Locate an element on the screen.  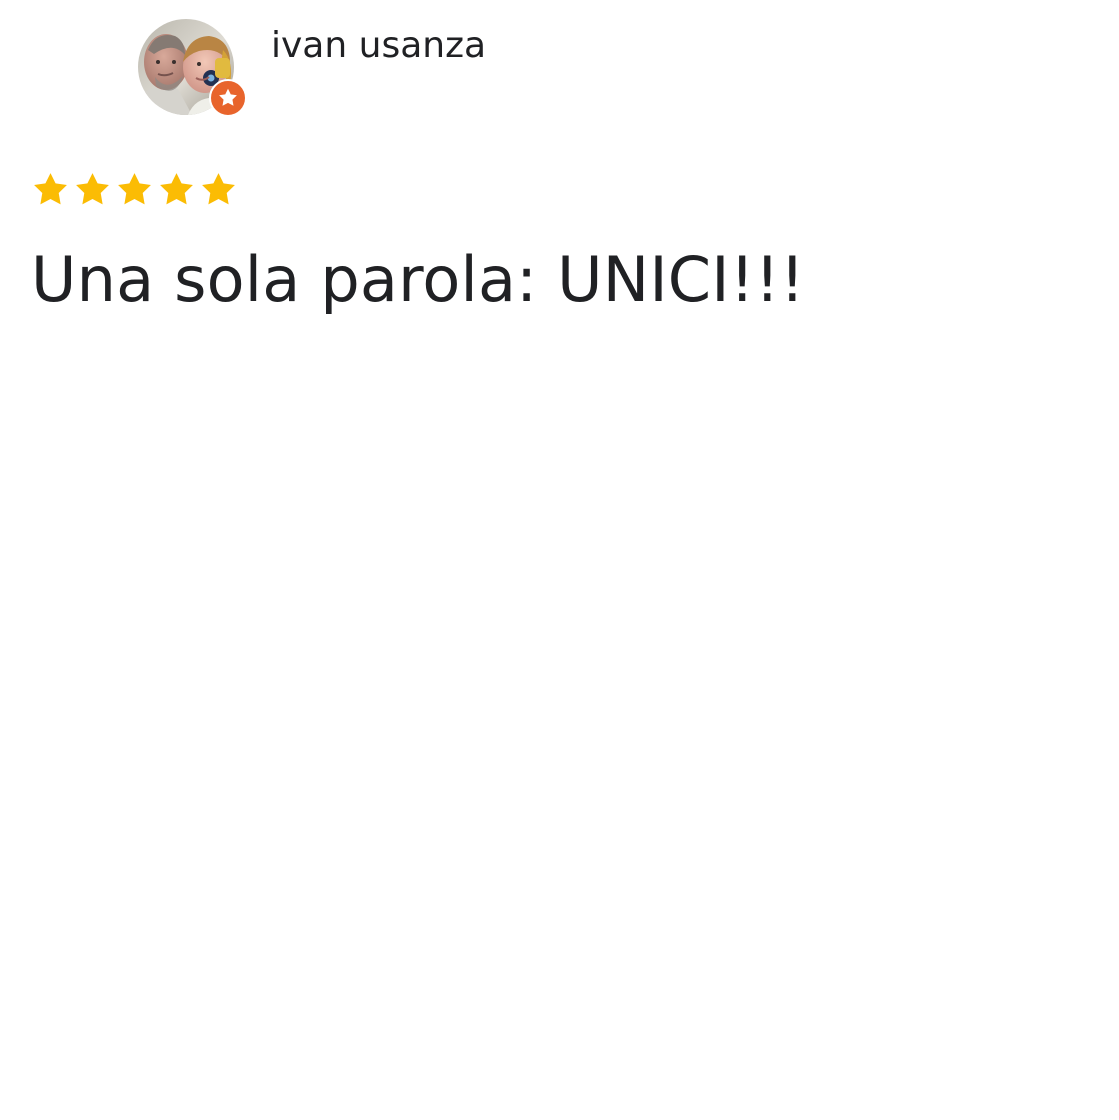
reviewer-name: ivan usanza is located at coordinates (378, 46).